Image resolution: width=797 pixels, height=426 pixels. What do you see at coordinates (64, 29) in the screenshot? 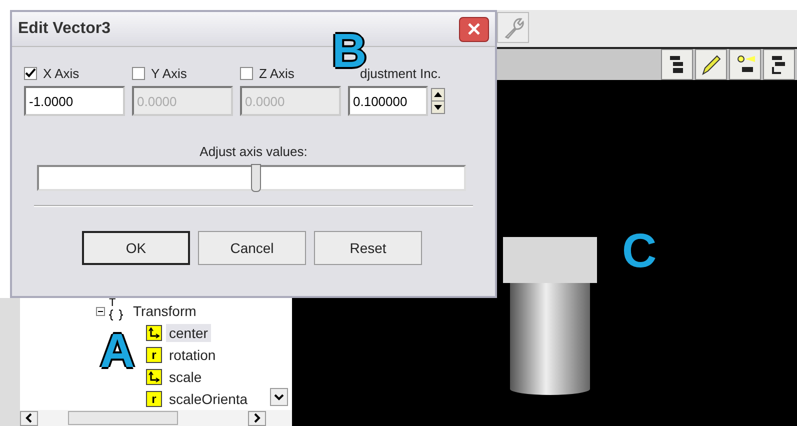
I see `window-title: Edit Vector3` at bounding box center [64, 29].